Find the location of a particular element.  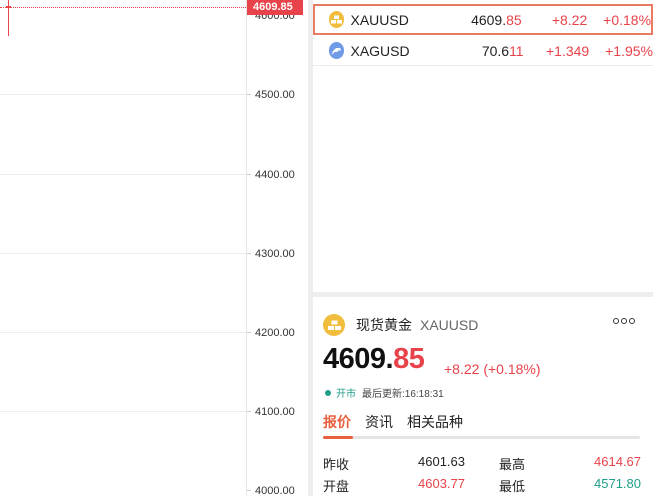

tab-news: 资讯 is located at coordinates (379, 422).